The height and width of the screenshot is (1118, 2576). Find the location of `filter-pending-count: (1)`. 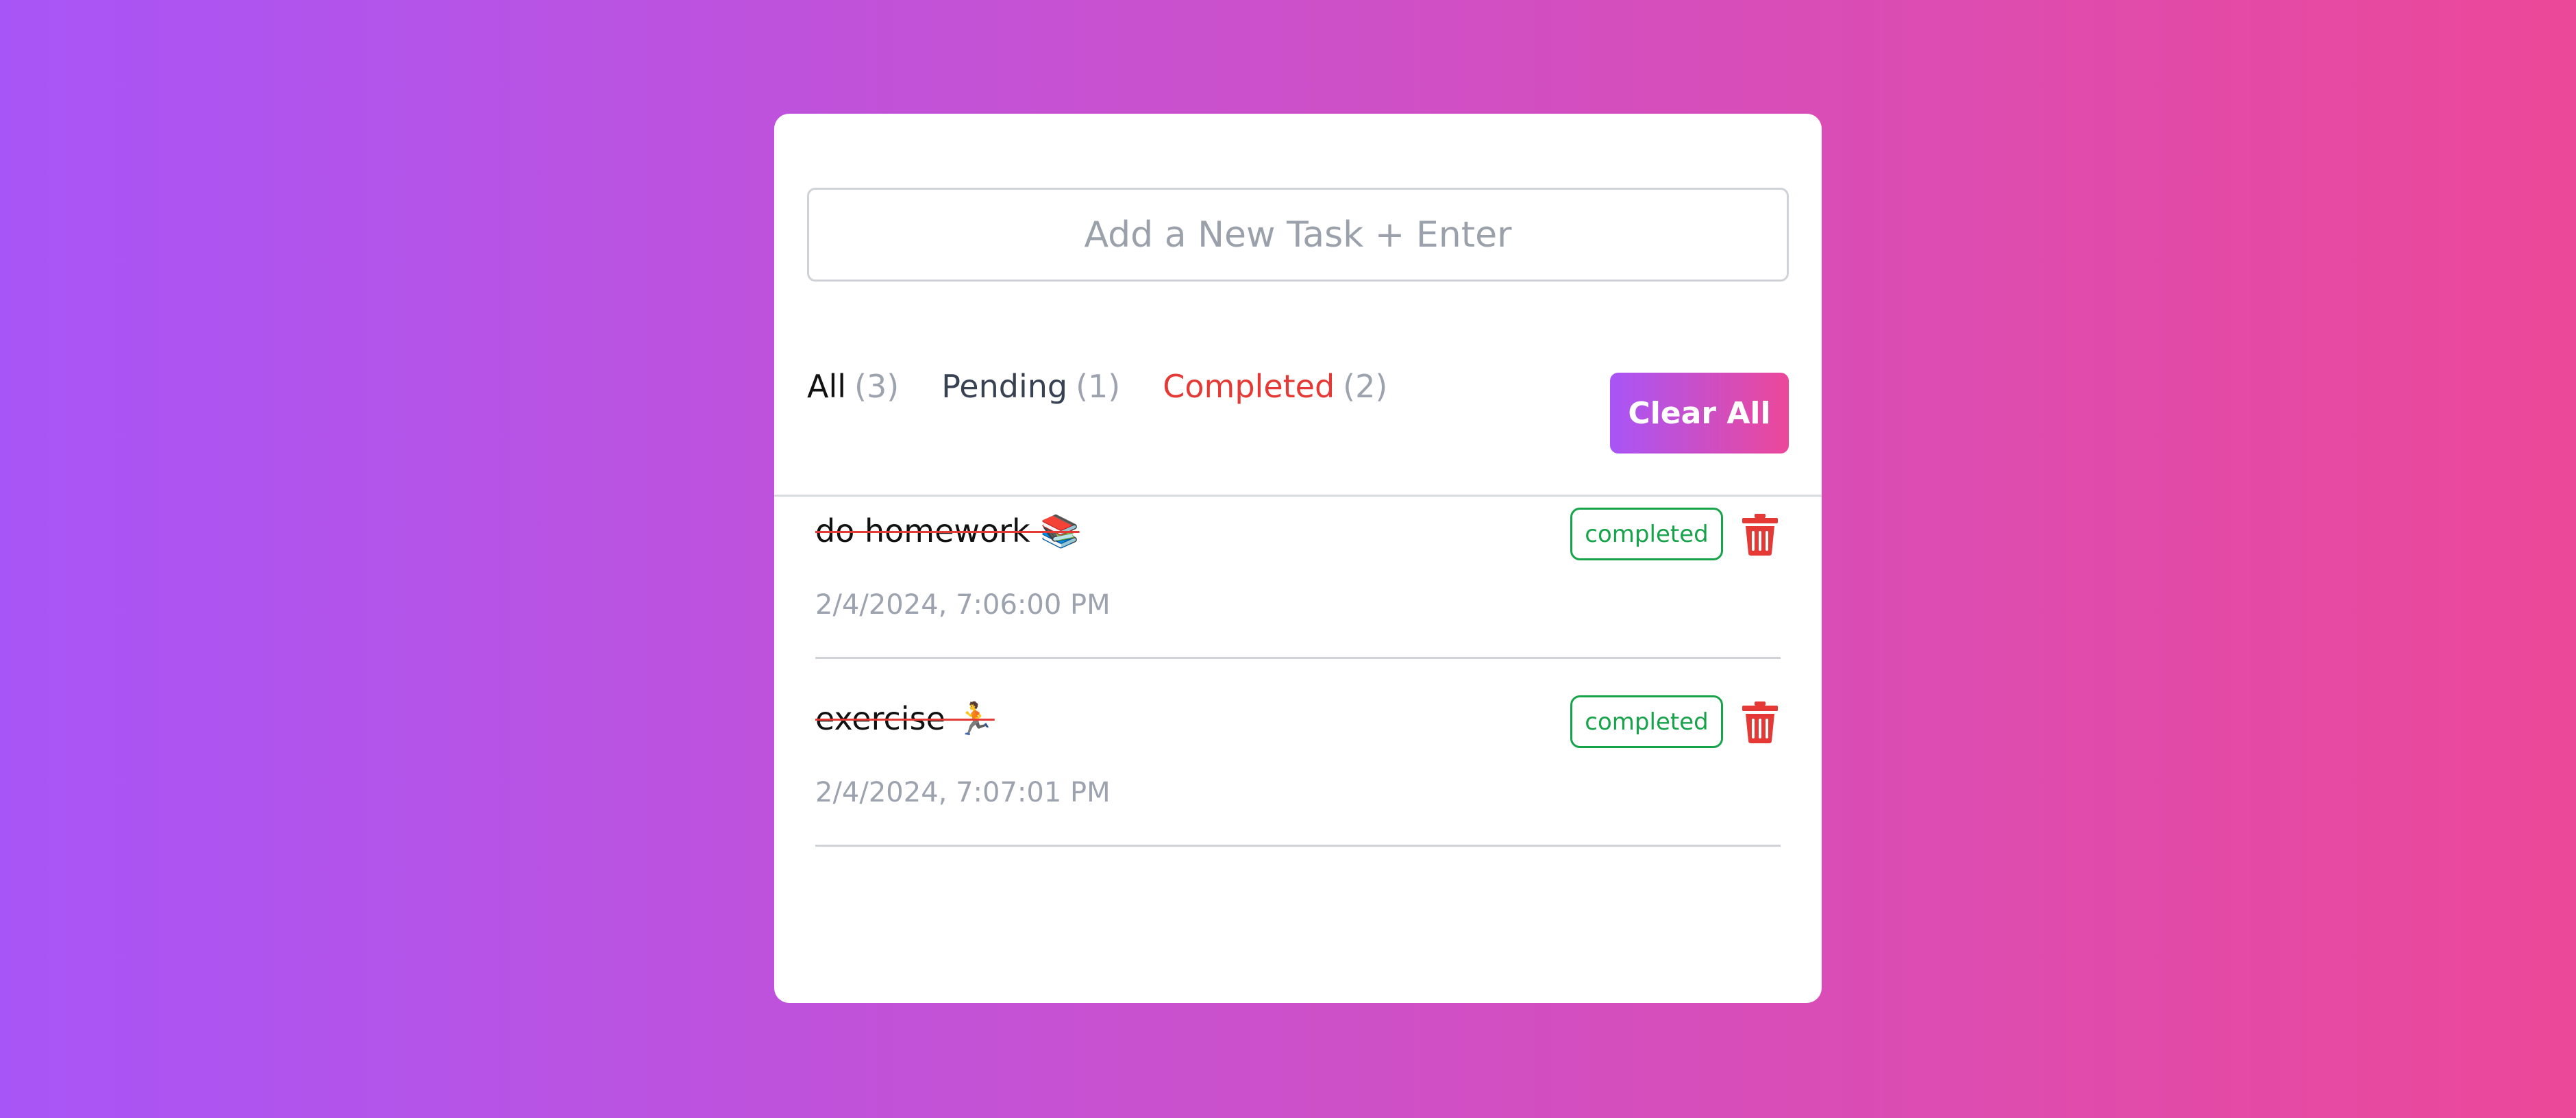

filter-pending-count: (1) is located at coordinates (1098, 386).